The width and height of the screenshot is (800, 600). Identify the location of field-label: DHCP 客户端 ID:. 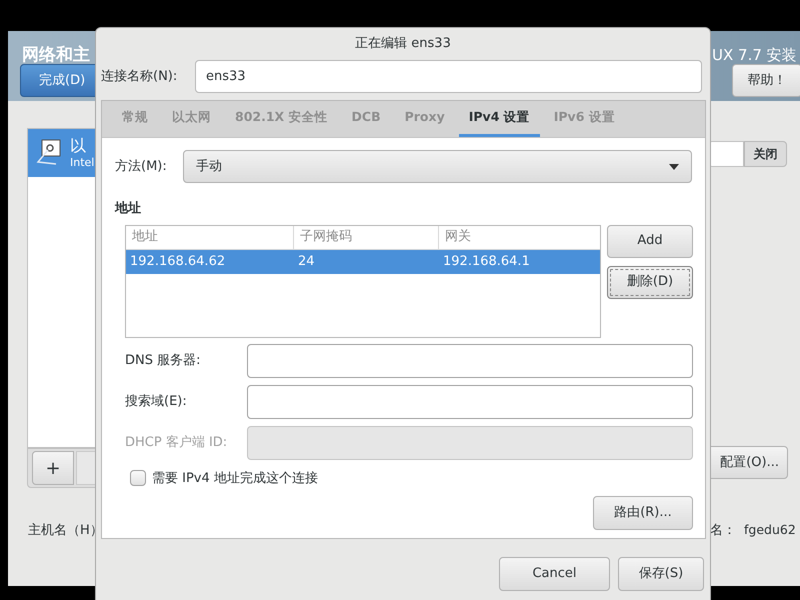
(176, 443).